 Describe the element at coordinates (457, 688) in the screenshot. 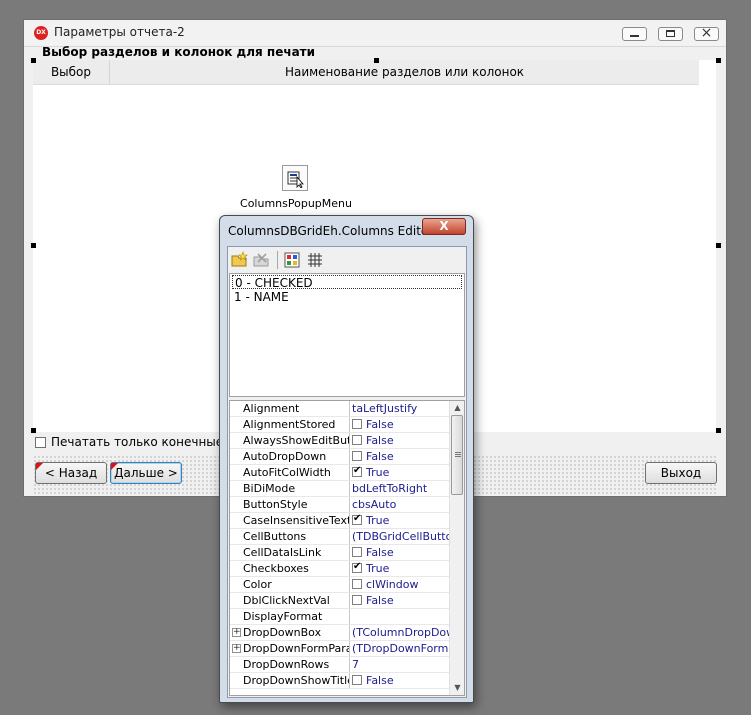

I see `scroll-down-arrow: ▼` at that location.